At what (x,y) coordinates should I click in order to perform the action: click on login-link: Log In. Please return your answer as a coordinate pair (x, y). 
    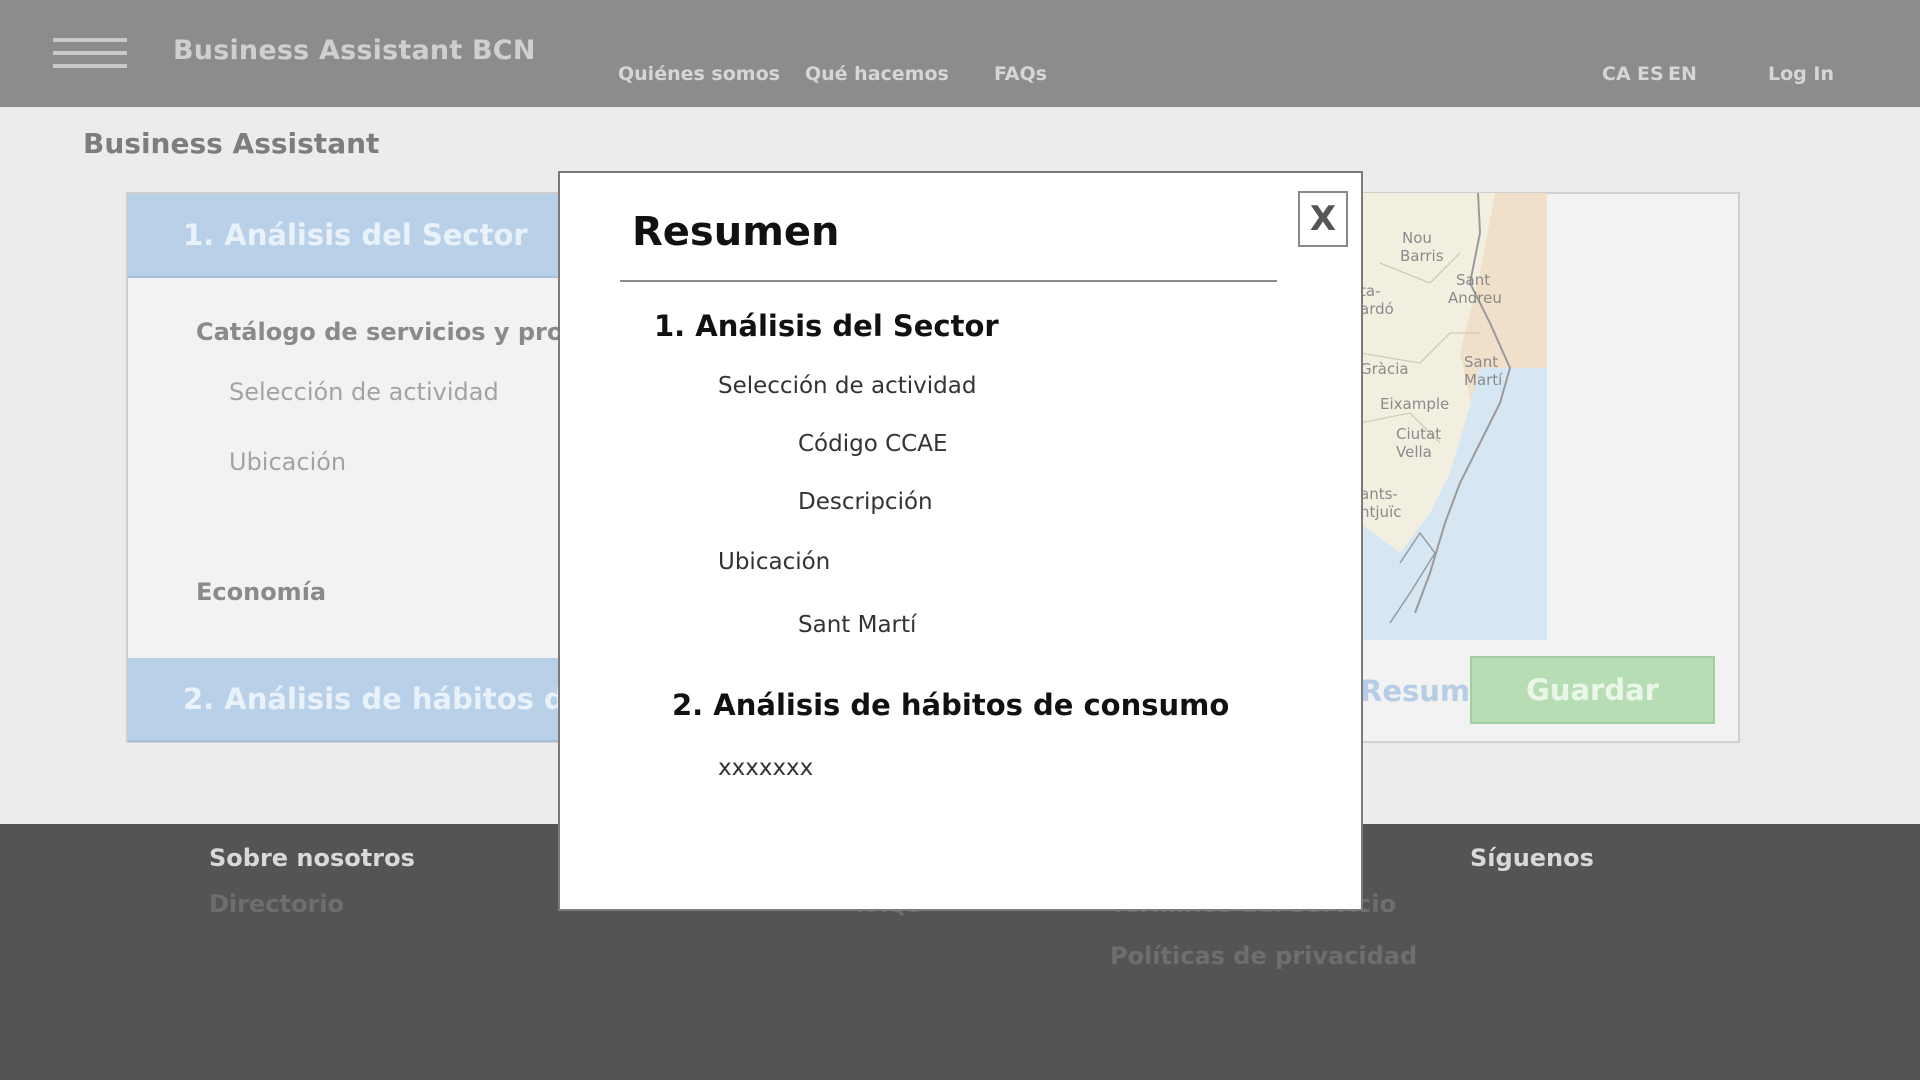
    Looking at the image, I should click on (1801, 74).